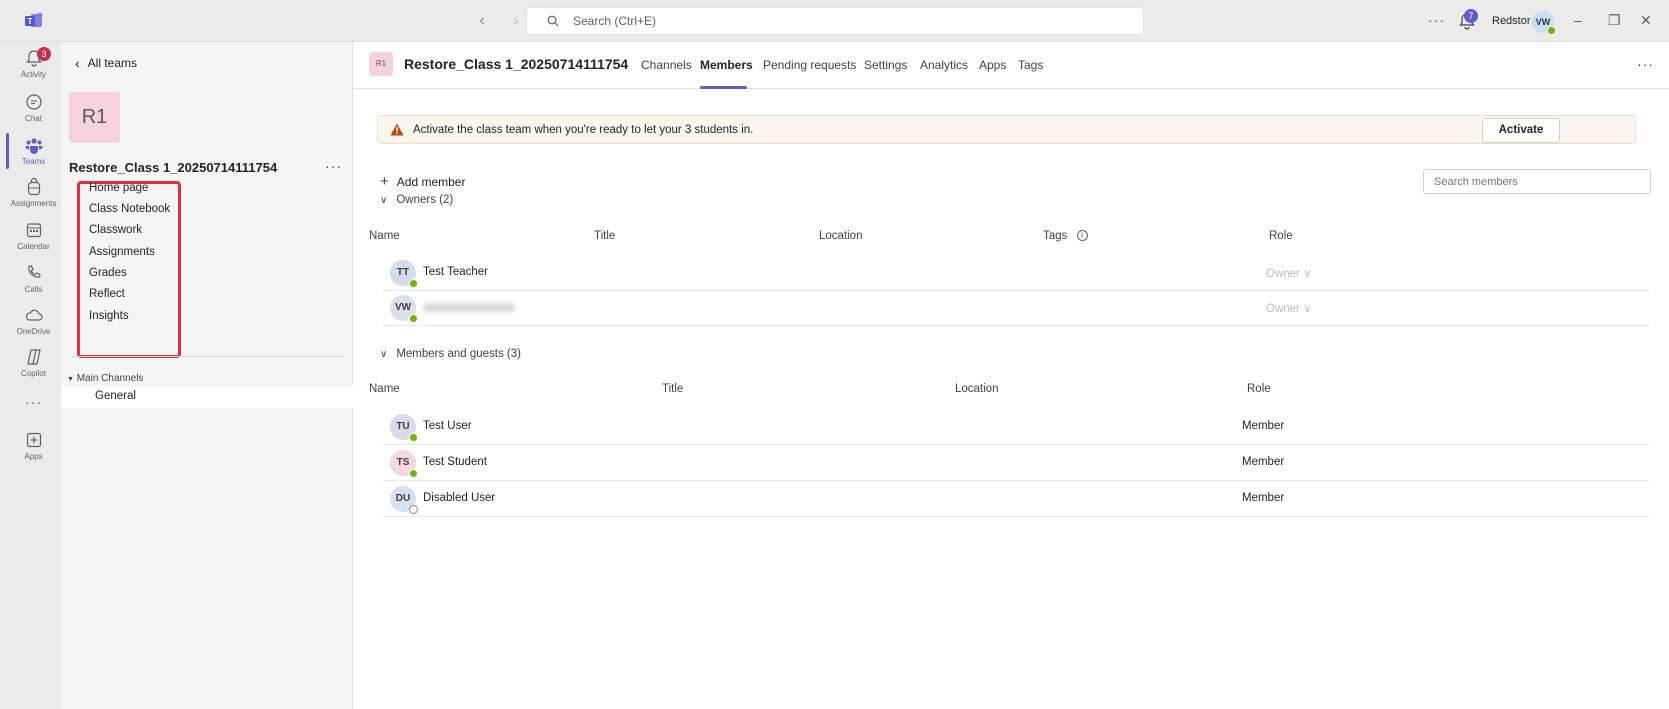  What do you see at coordinates (94, 117) in the screenshot?
I see `team-avatar: R1` at bounding box center [94, 117].